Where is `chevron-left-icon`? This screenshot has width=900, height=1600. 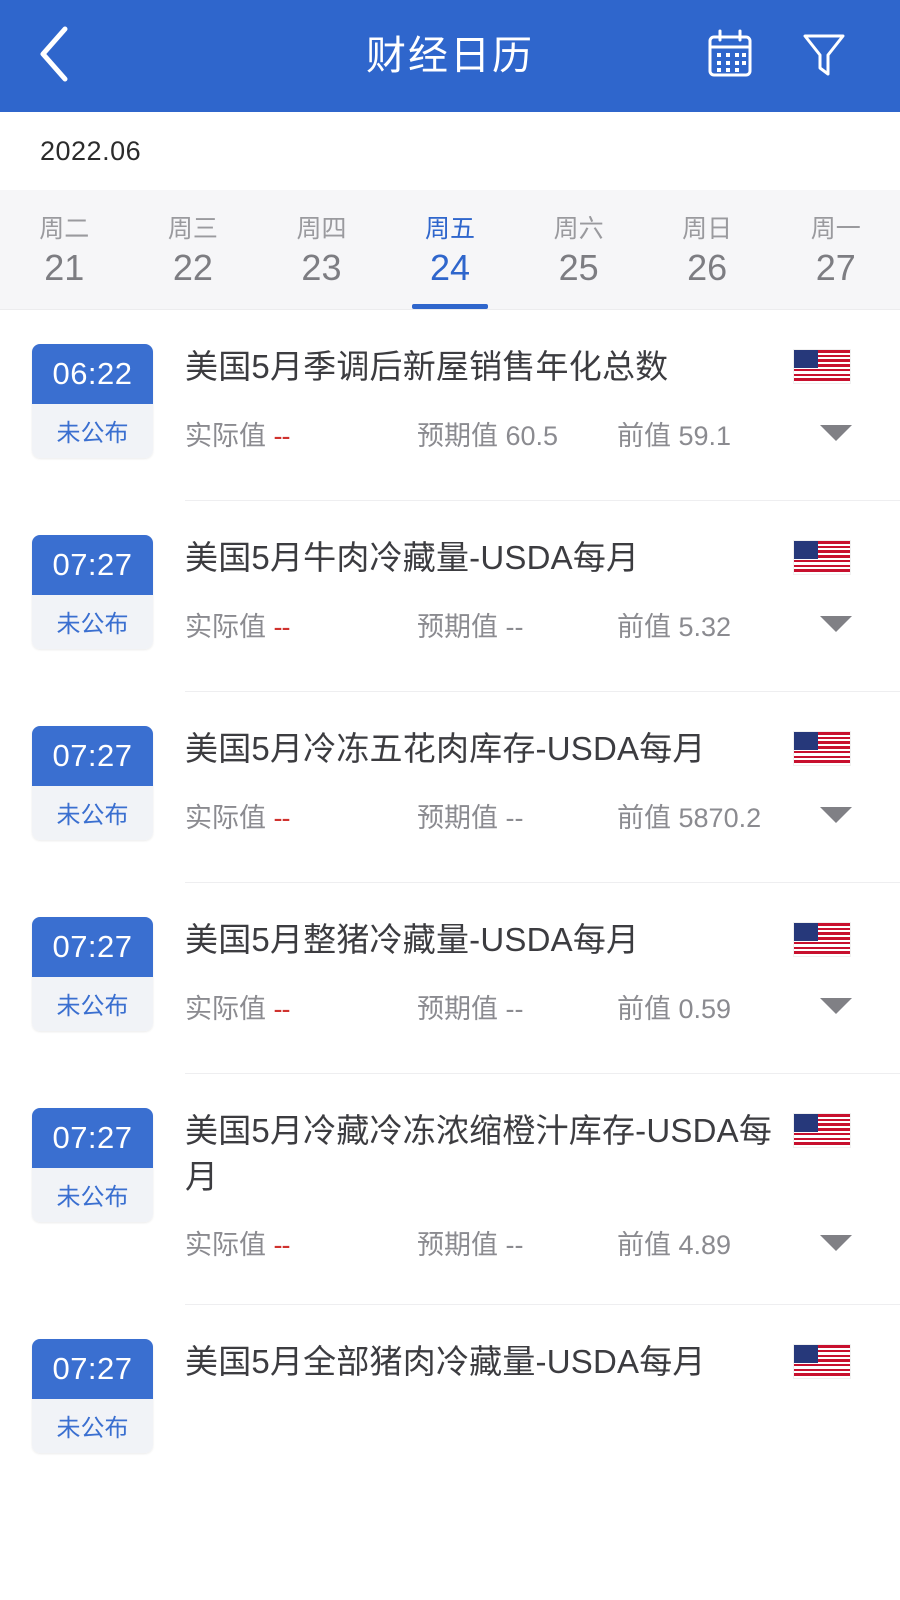 chevron-left-icon is located at coordinates (54, 56).